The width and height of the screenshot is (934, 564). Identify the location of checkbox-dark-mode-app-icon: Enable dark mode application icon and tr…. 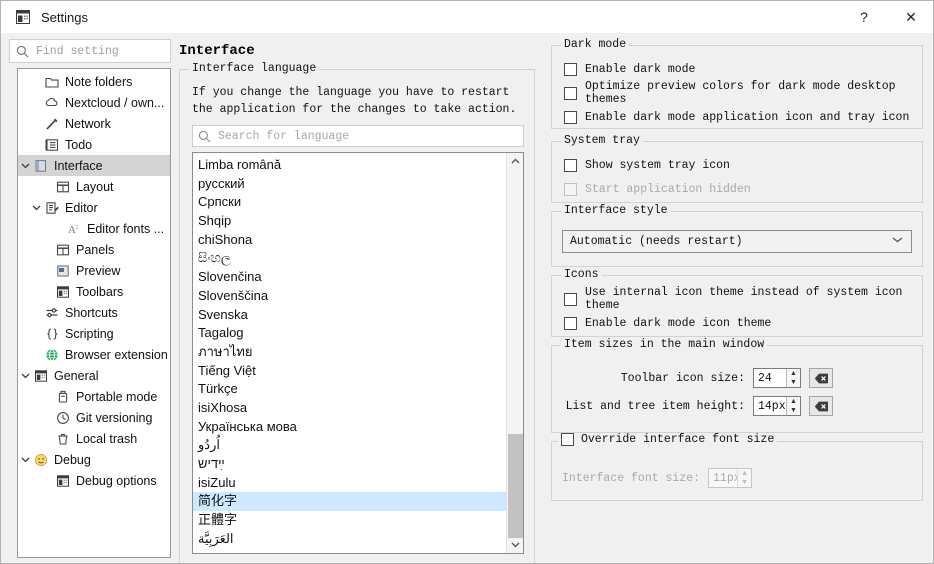
(743, 117).